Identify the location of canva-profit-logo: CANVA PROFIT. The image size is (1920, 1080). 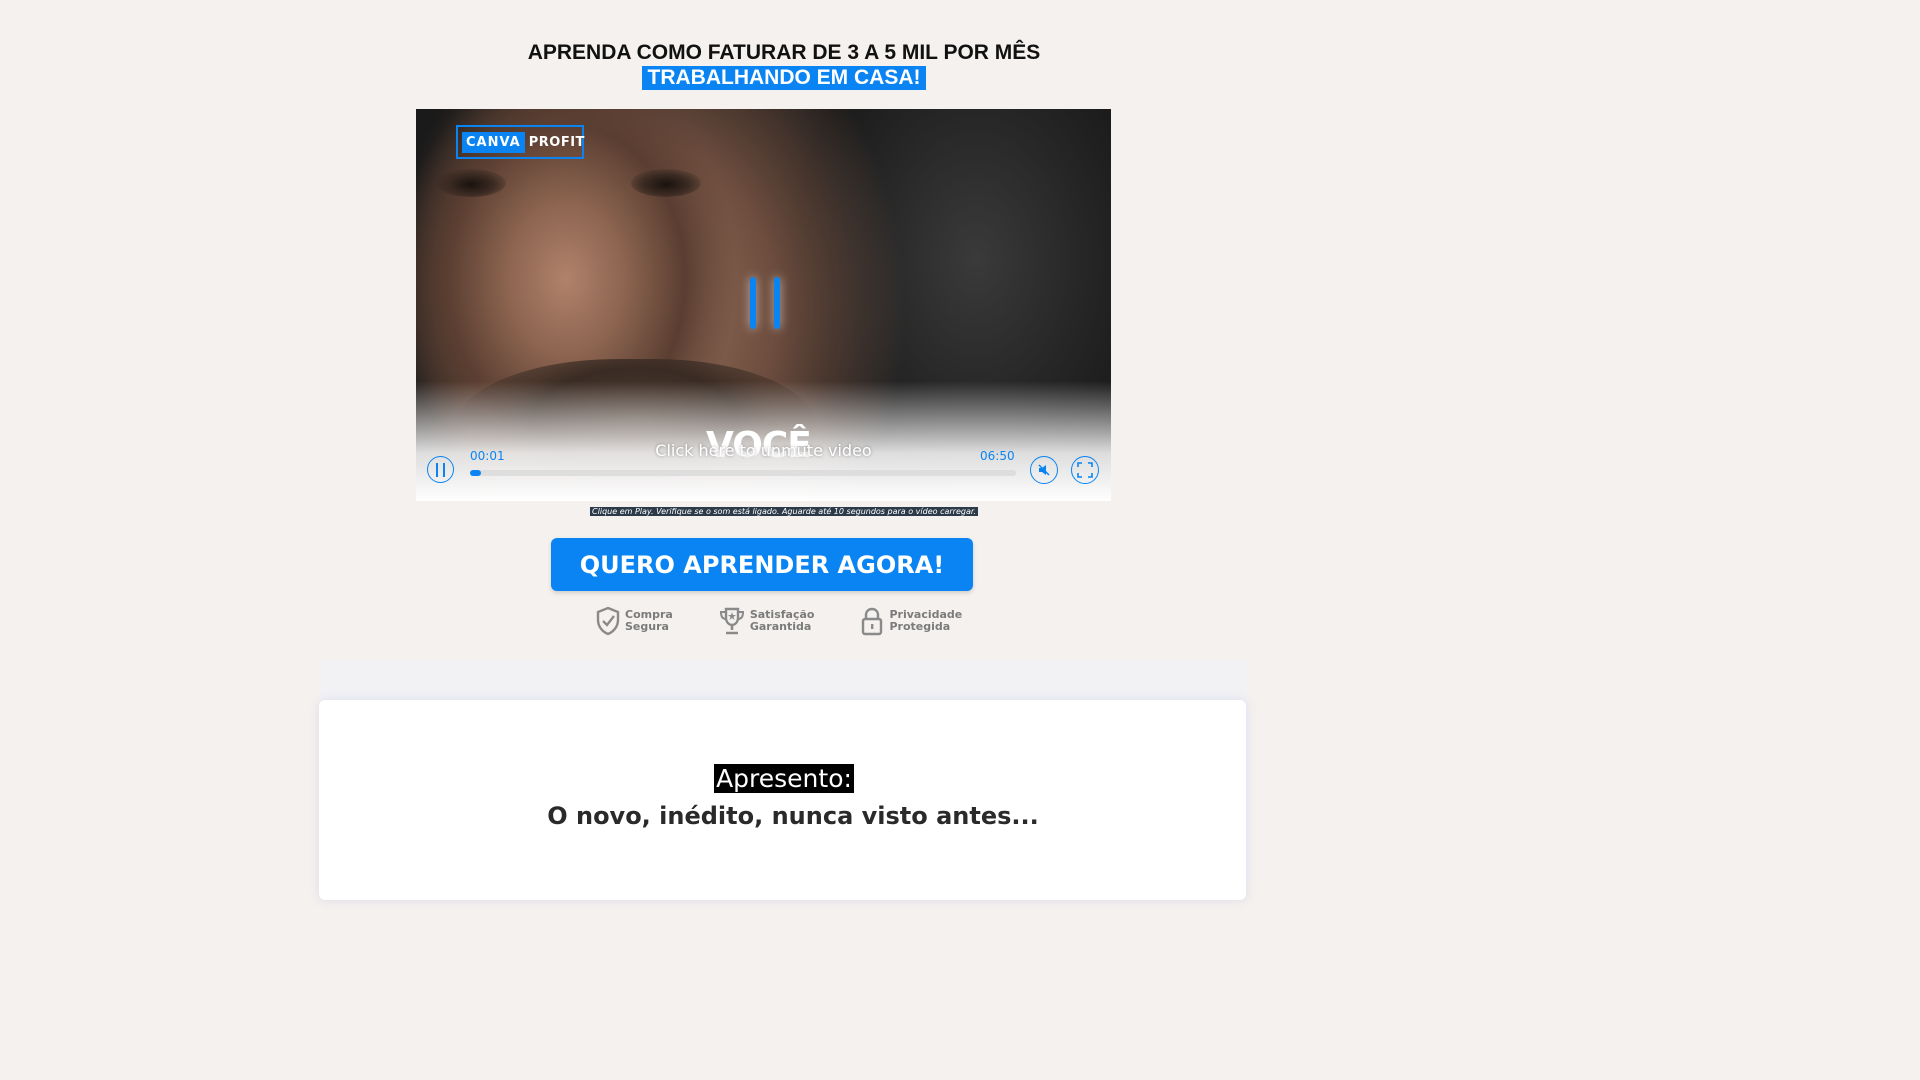
(520, 142).